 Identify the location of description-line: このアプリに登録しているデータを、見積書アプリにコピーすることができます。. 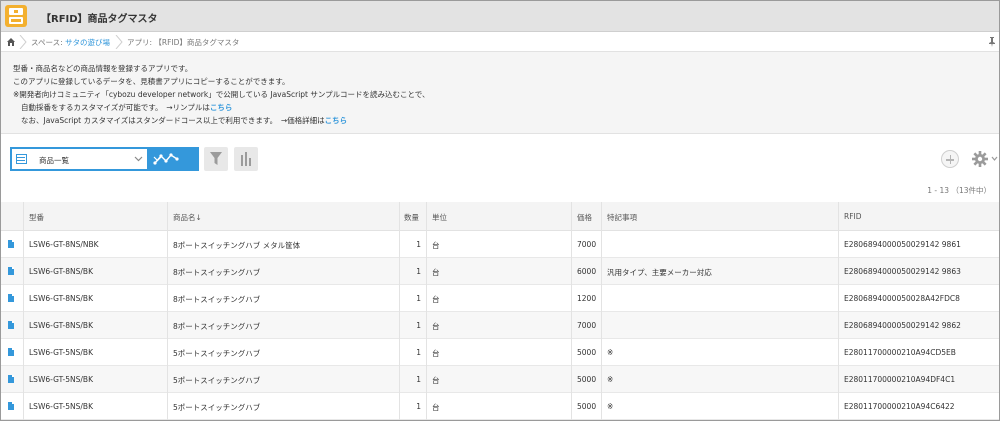
(151, 81).